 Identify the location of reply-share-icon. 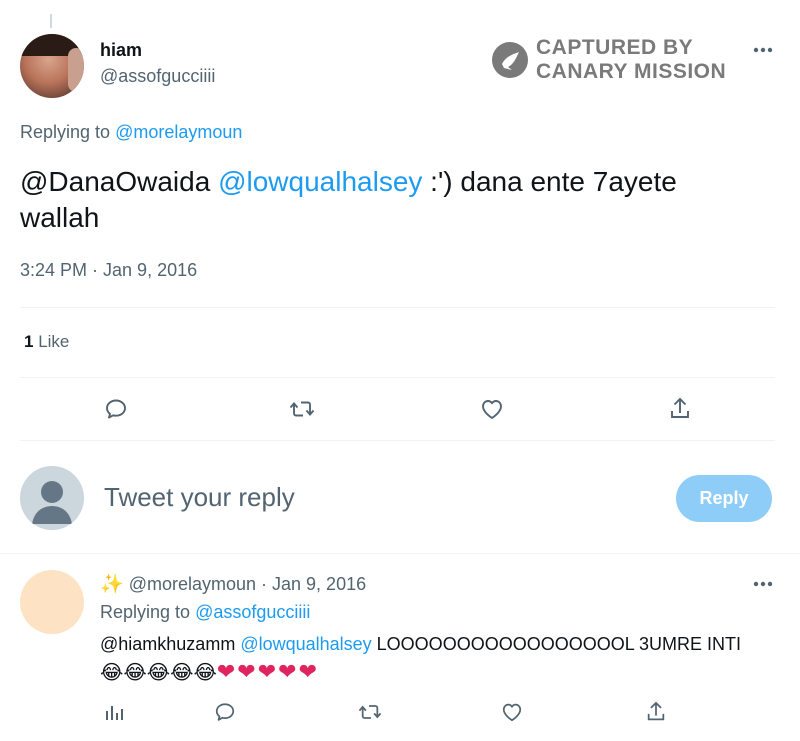
(656, 712).